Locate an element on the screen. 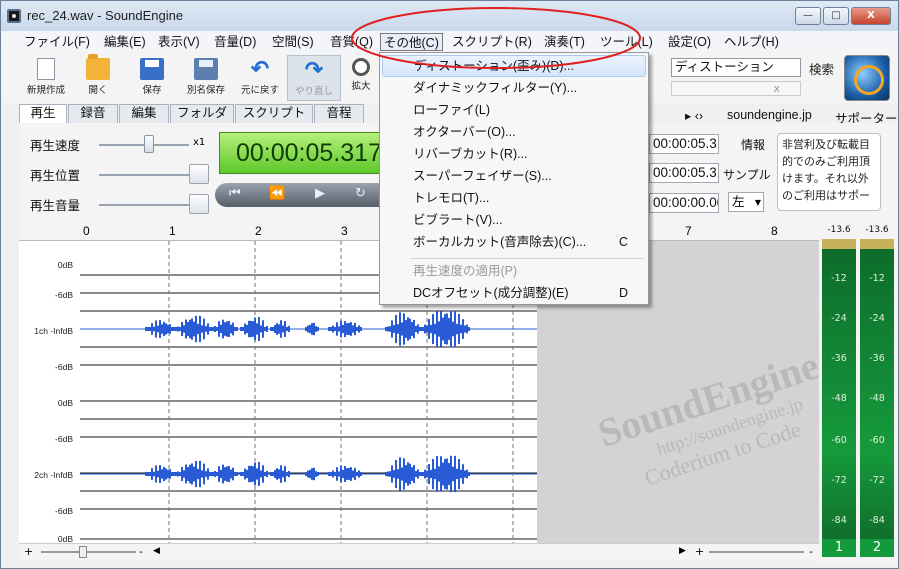 This screenshot has width=899, height=569. site-link: soundengine.jp is located at coordinates (769, 115).